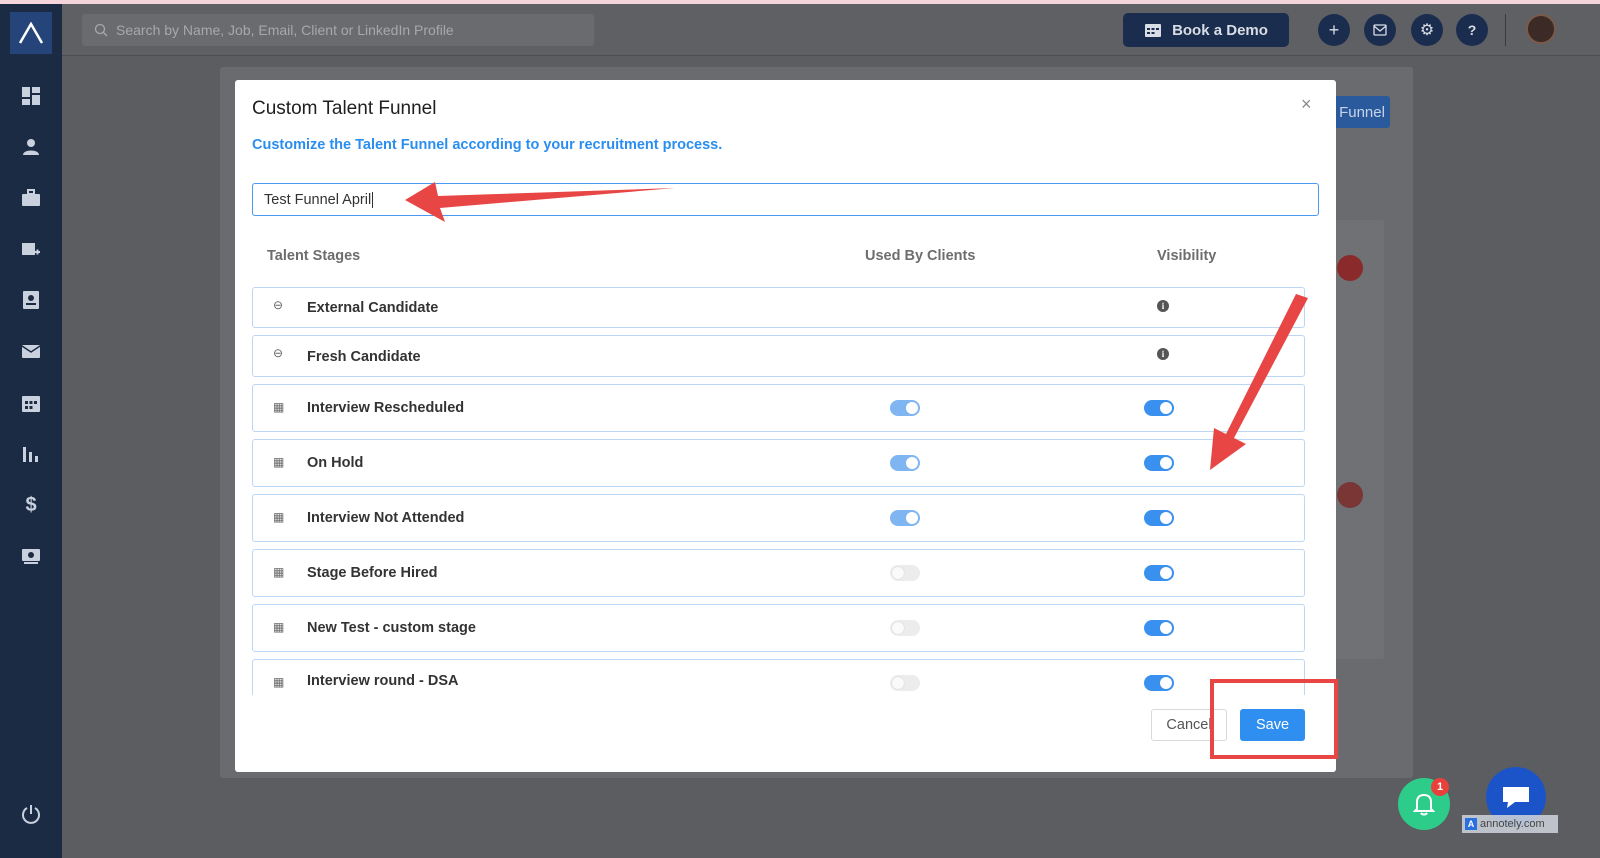 This screenshot has width=1600, height=858. I want to click on watermark: A annotely.com, so click(1510, 824).